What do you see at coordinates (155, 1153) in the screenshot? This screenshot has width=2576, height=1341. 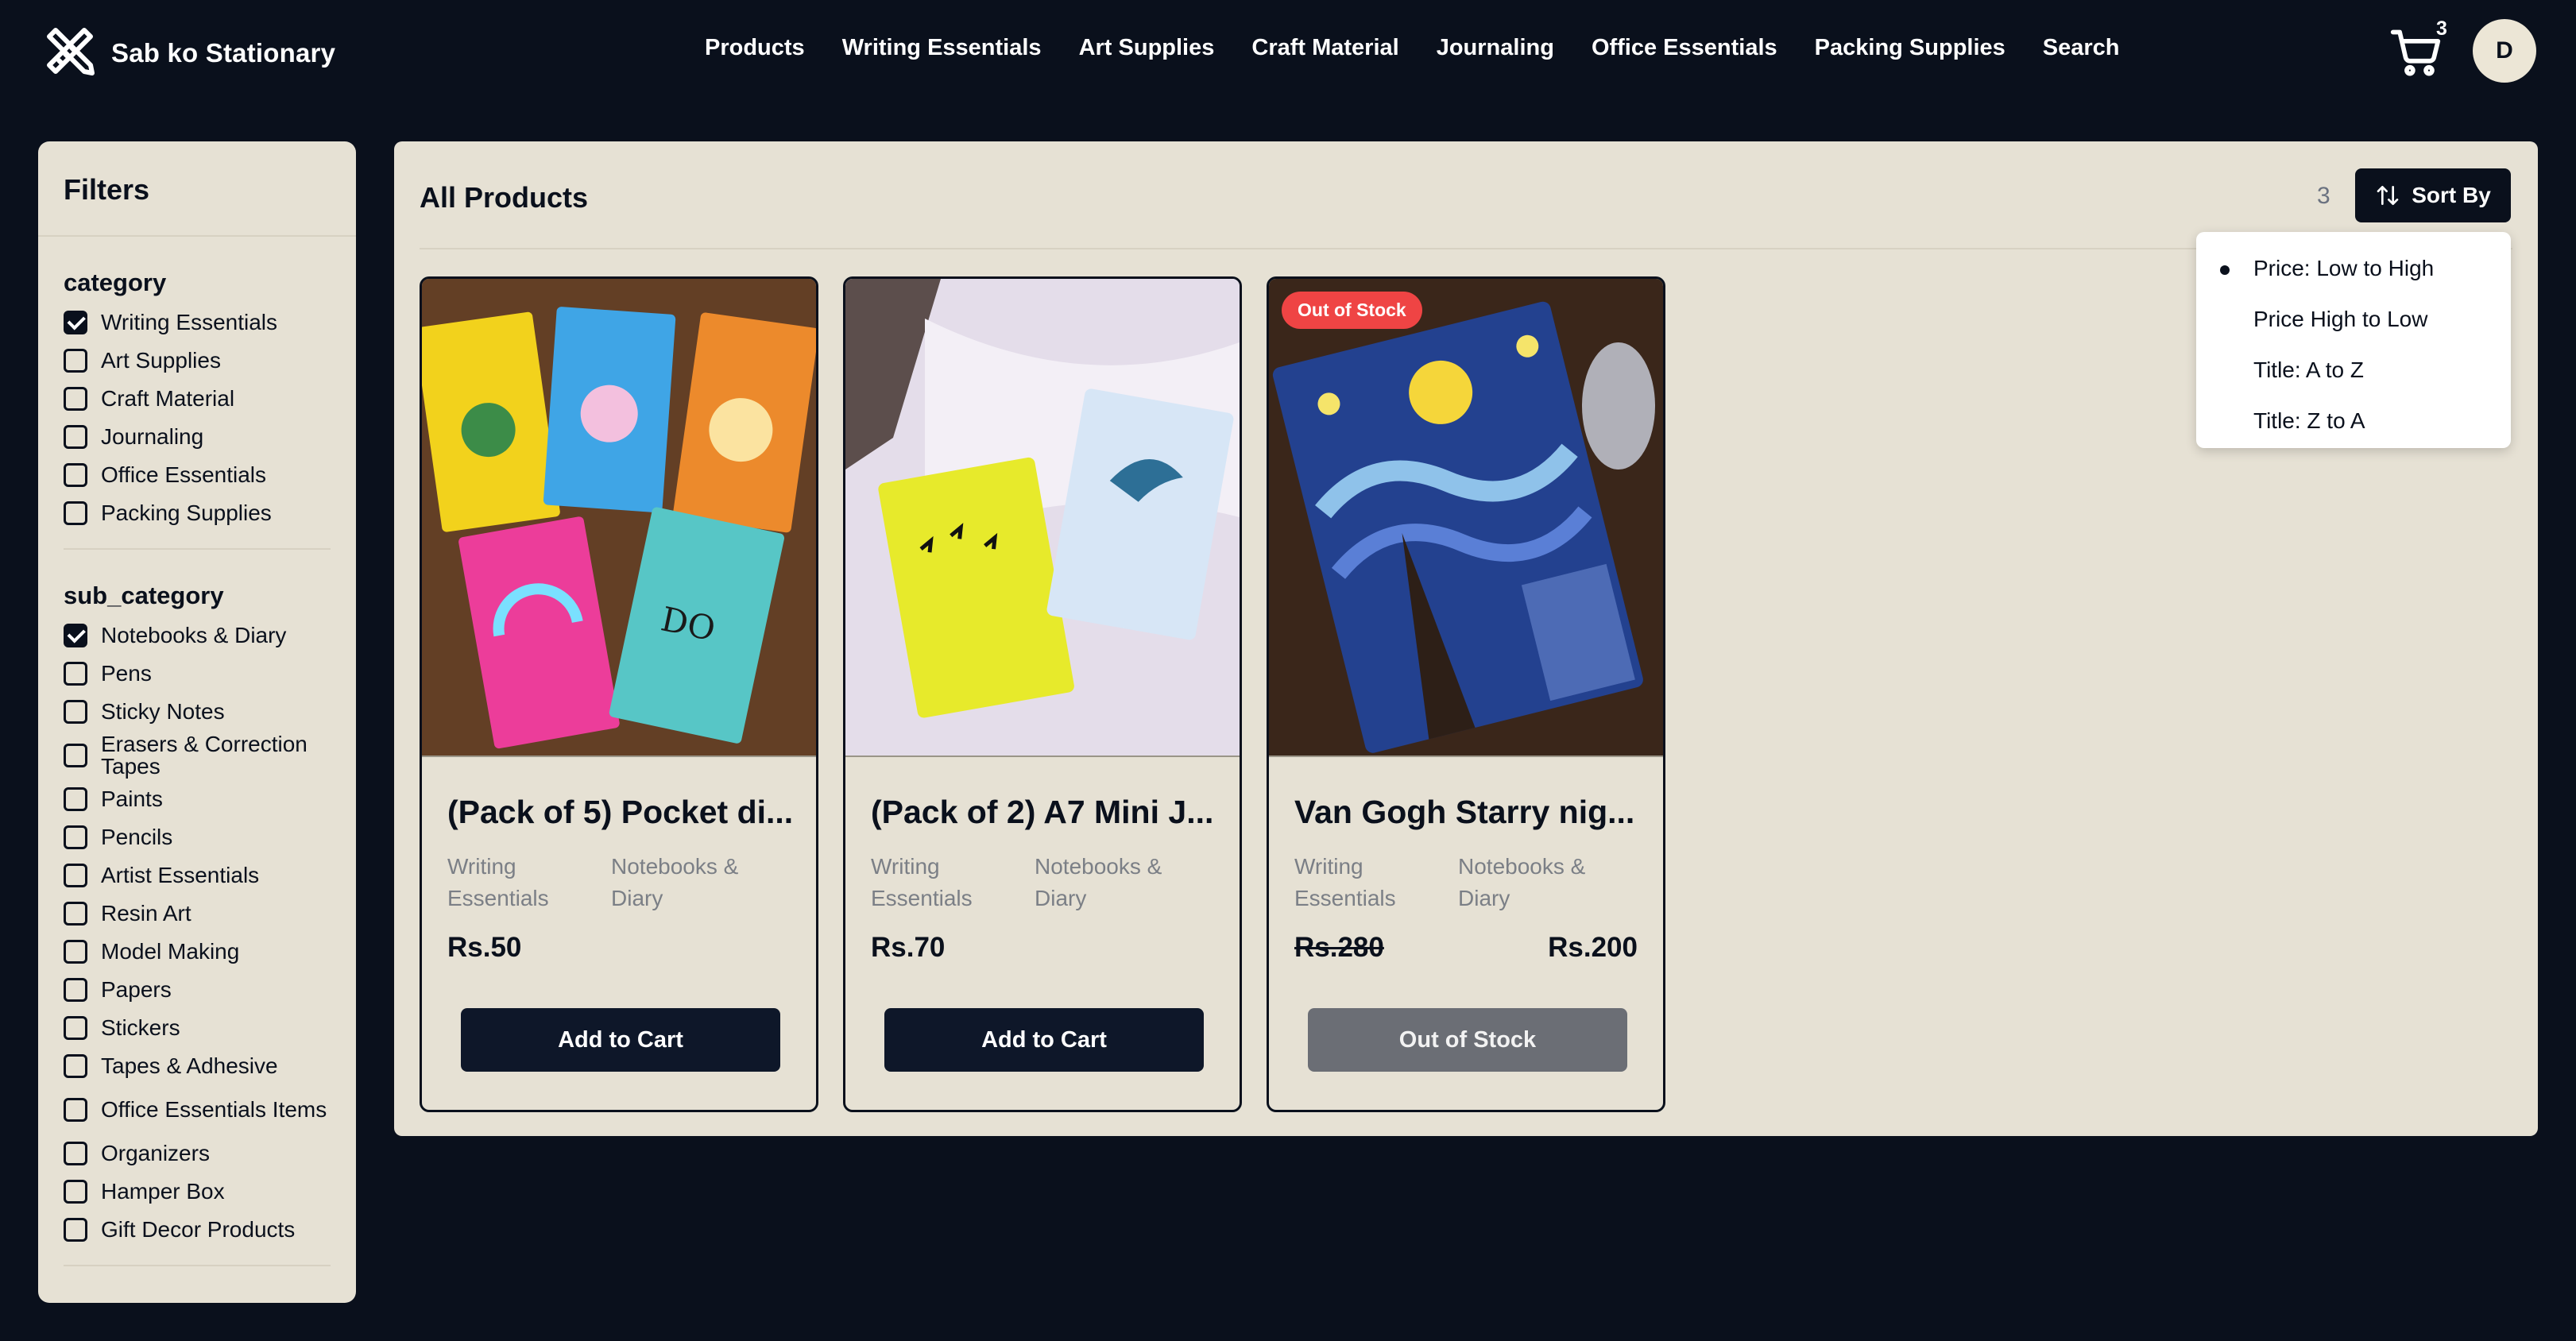 I see `sub-category-option-label: Organizers` at bounding box center [155, 1153].